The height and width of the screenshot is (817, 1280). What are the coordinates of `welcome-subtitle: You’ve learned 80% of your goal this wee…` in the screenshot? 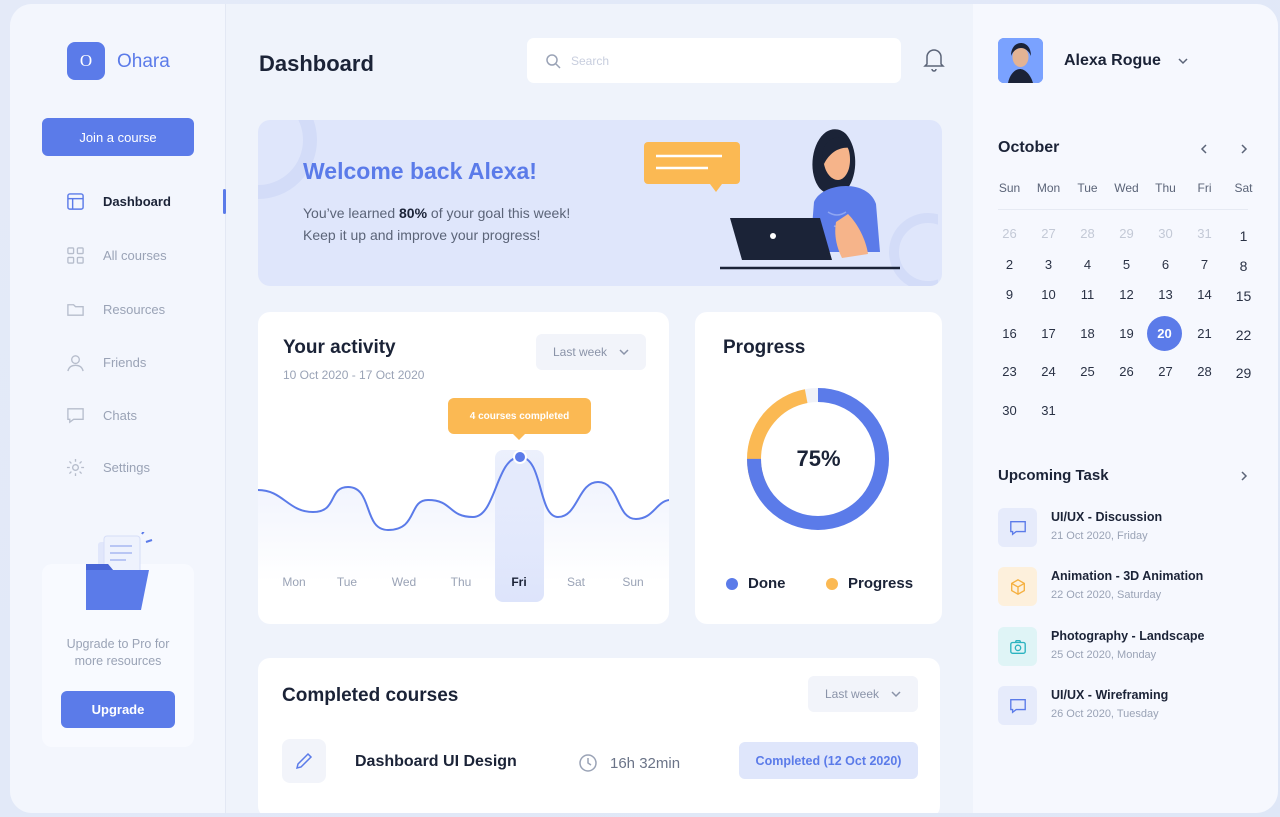 It's located at (436, 224).